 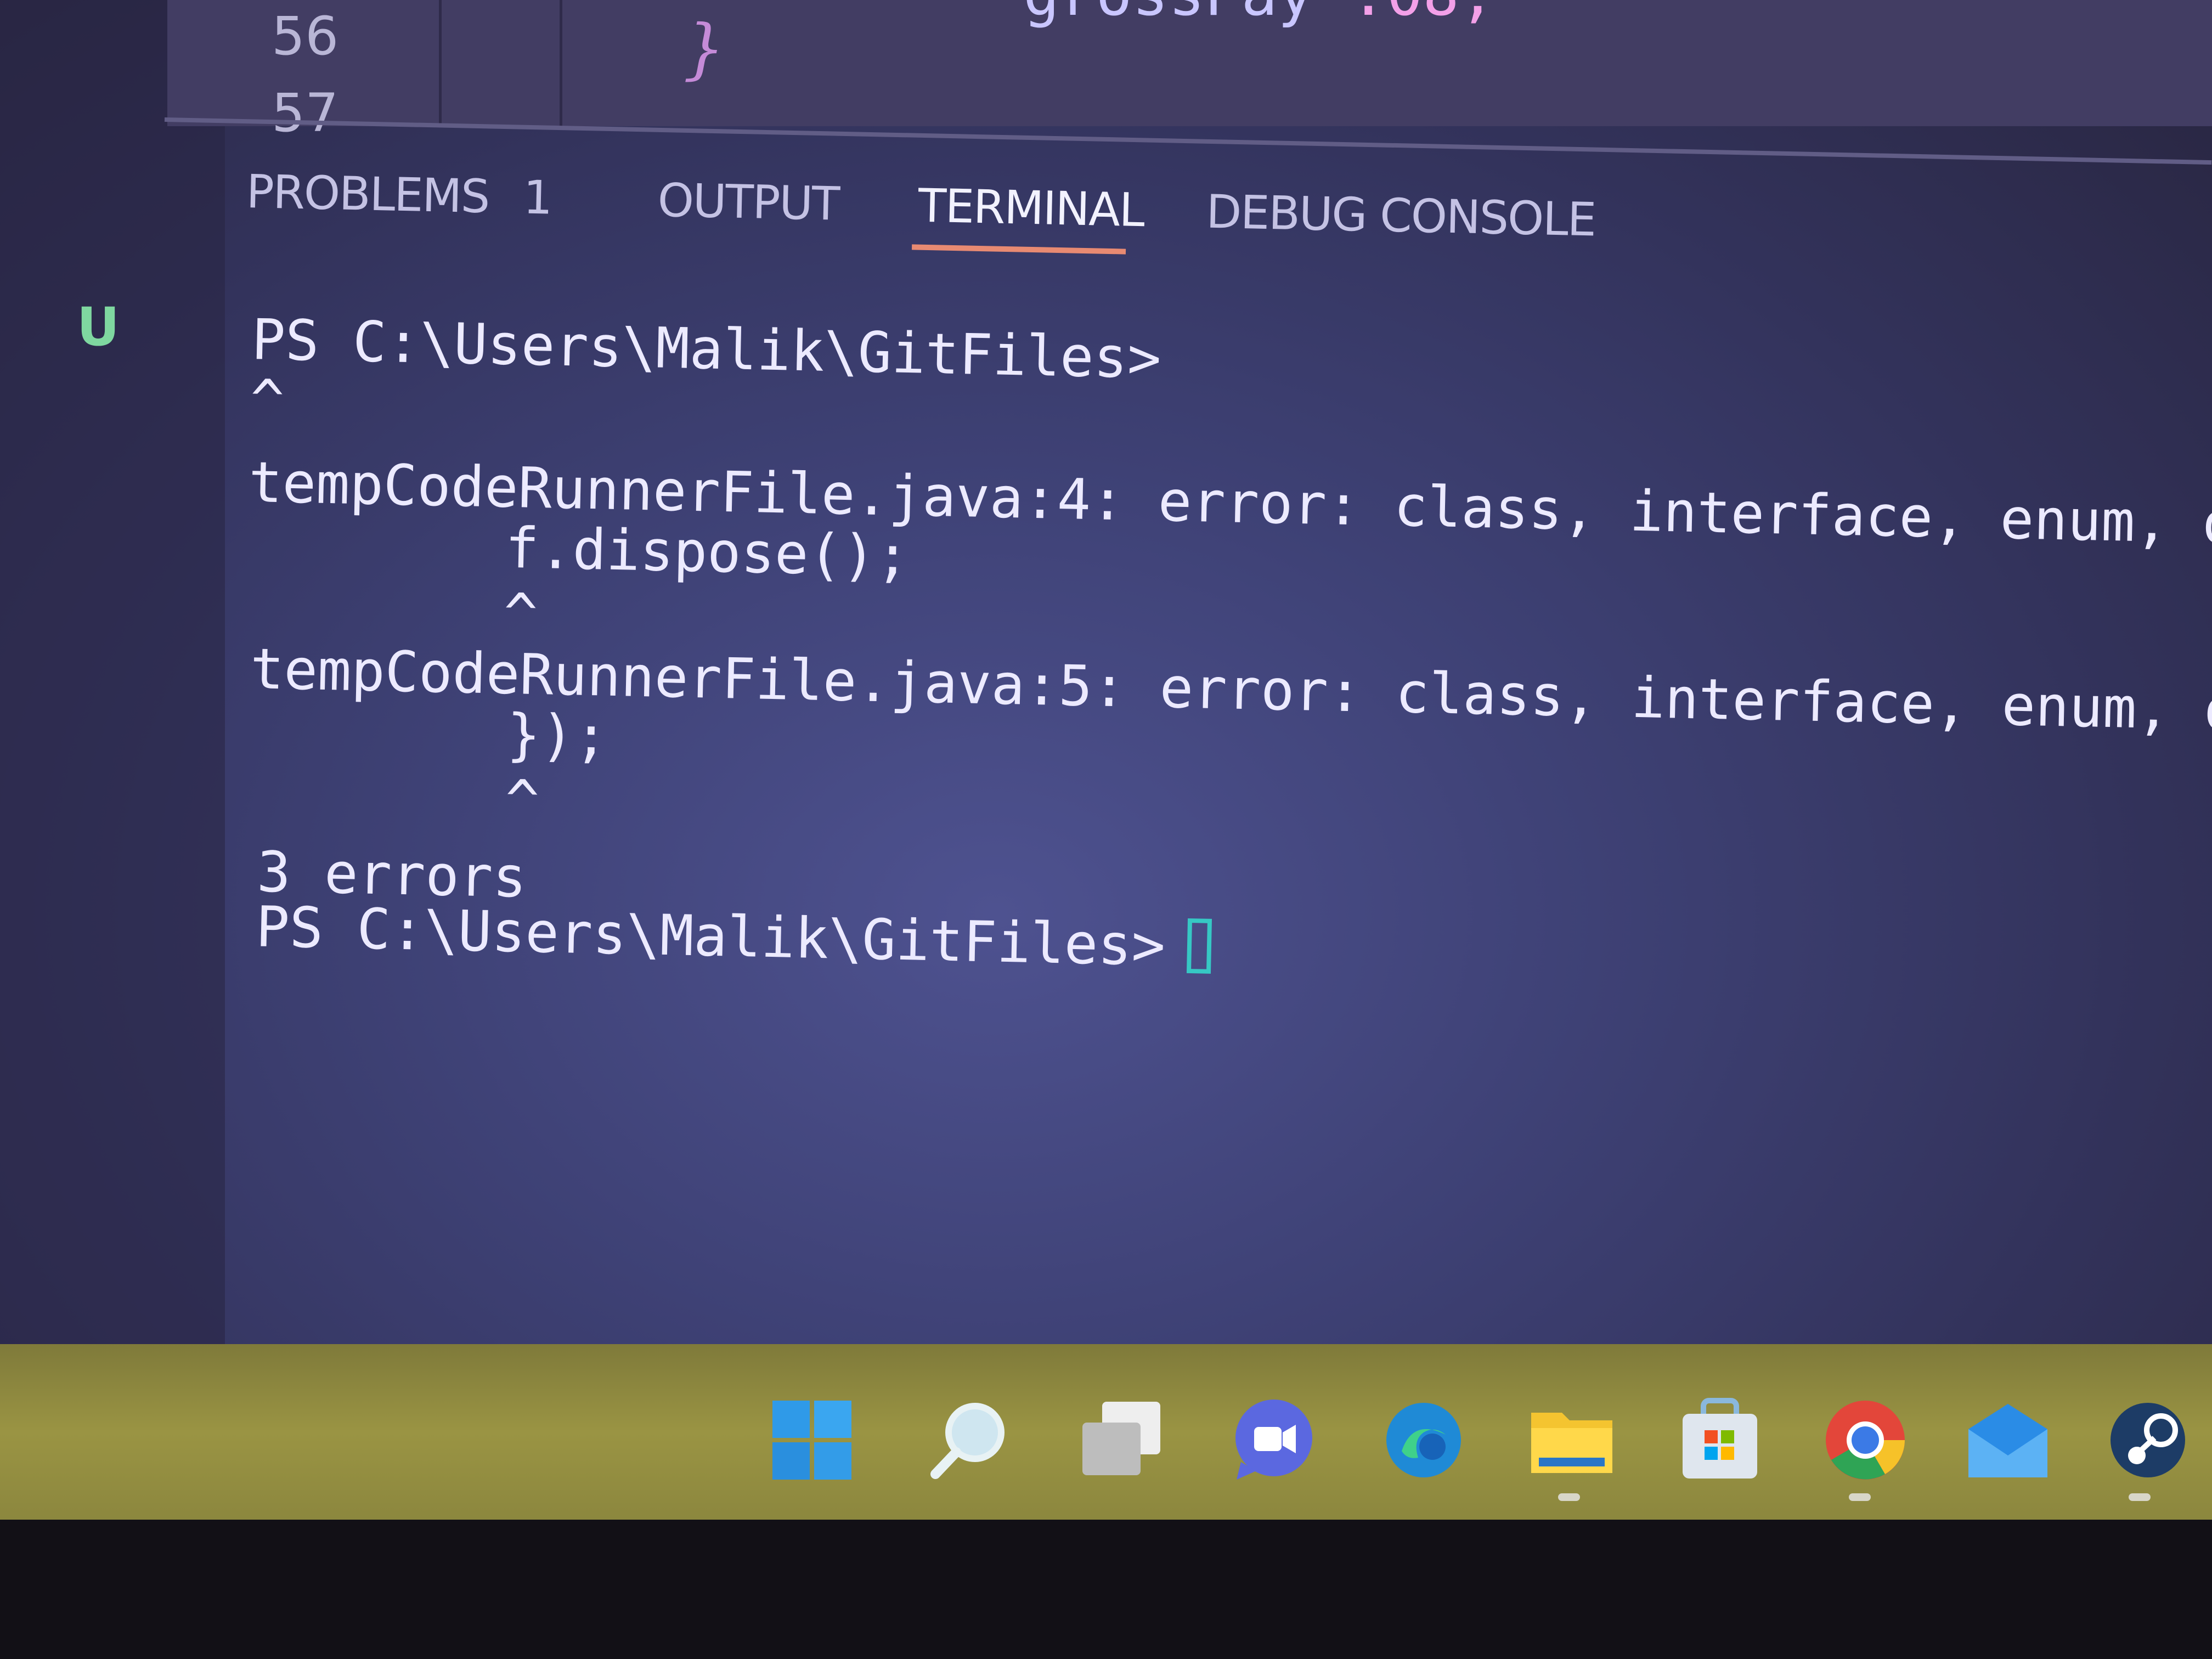 I want to click on code-fragment-text: grossPay, so click(x=1187, y=14).